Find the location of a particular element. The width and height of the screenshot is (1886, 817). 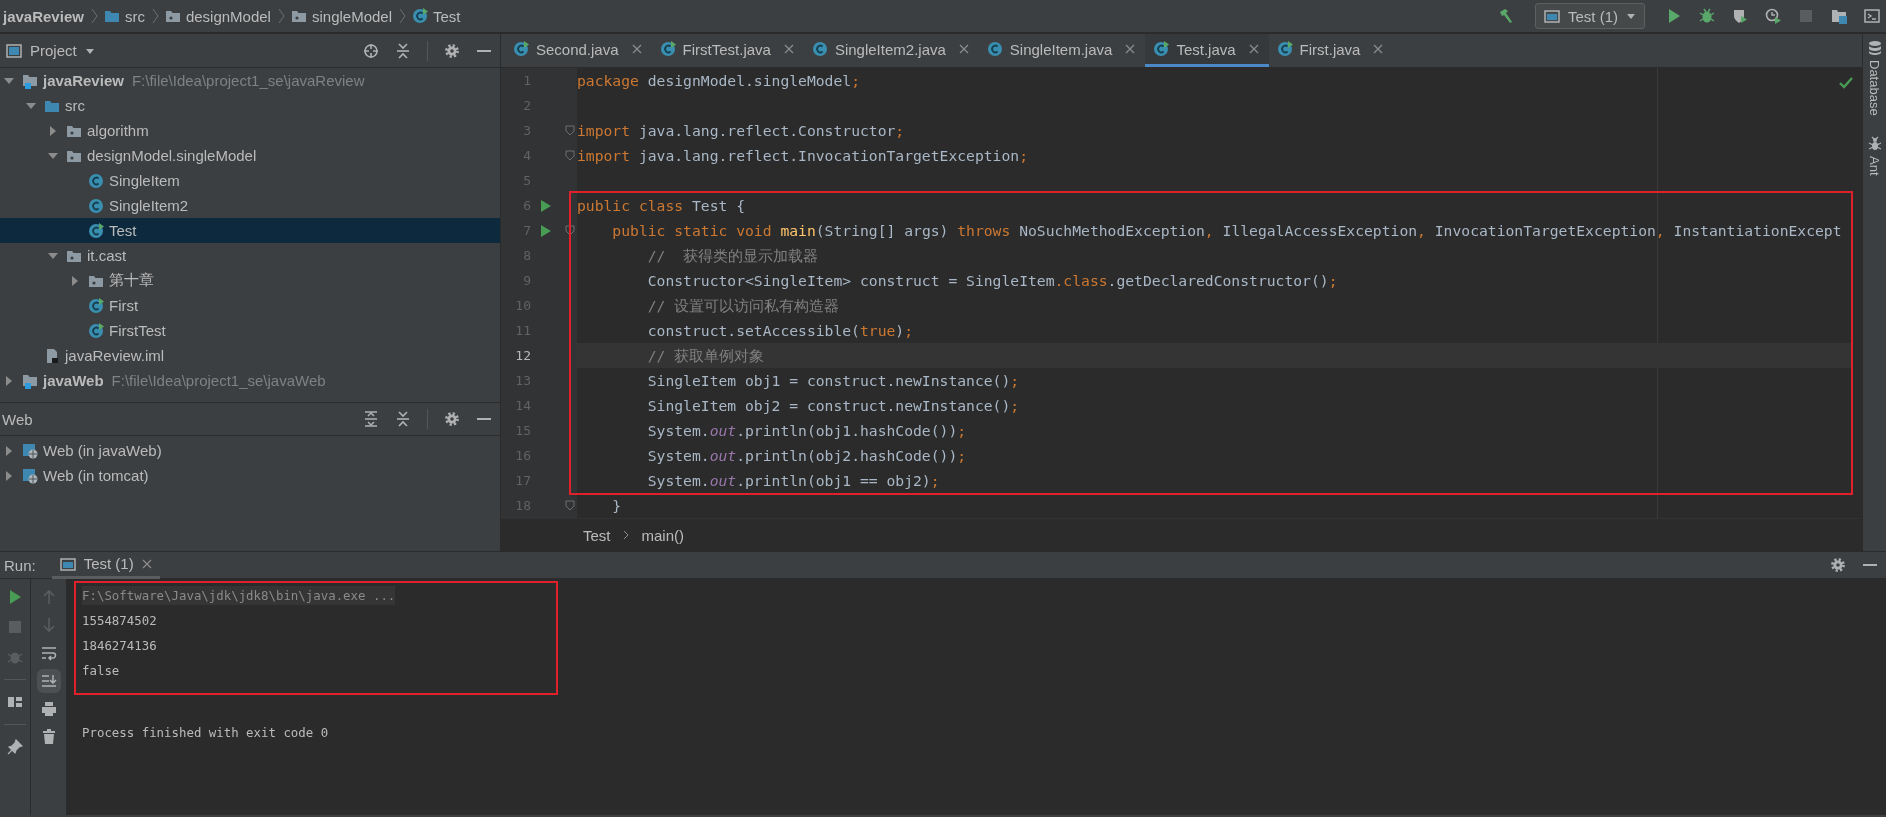

editor-tab: First.java is located at coordinates (1331, 50).